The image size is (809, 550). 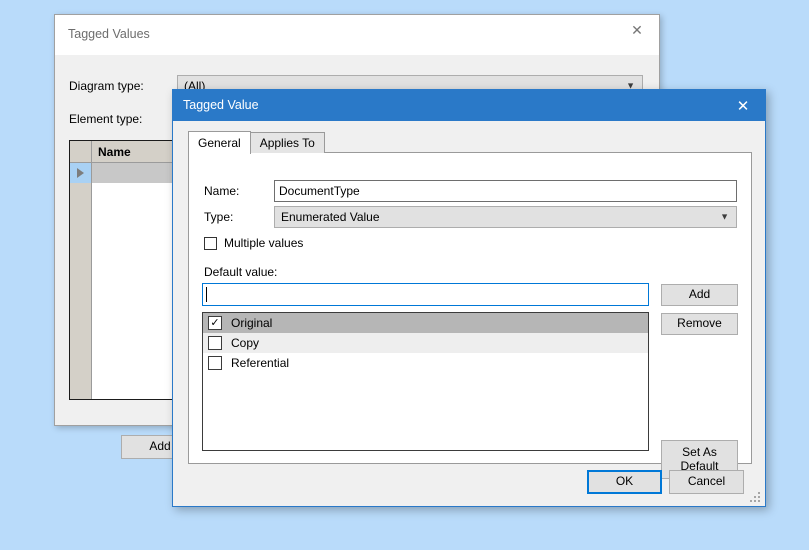 What do you see at coordinates (81, 173) in the screenshot?
I see `row-selector-arrow-icon` at bounding box center [81, 173].